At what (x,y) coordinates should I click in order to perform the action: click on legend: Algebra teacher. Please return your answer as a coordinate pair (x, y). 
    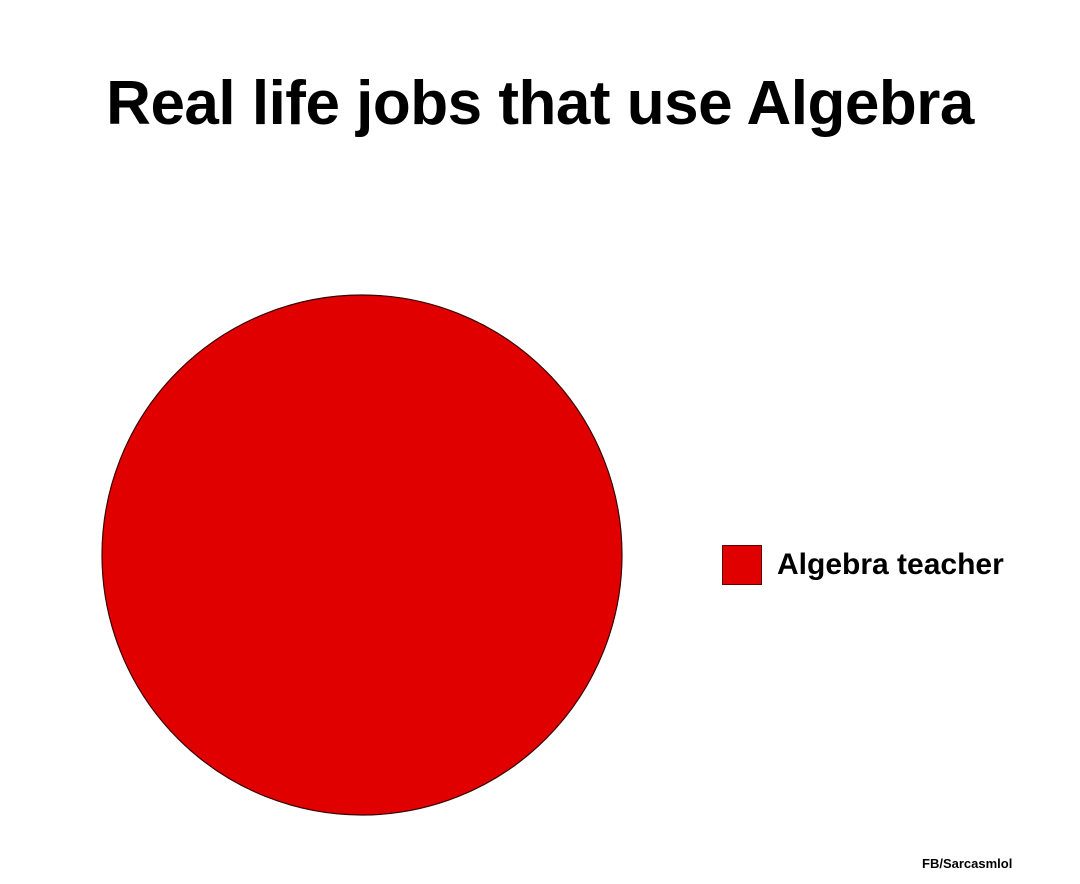
    Looking at the image, I should click on (863, 565).